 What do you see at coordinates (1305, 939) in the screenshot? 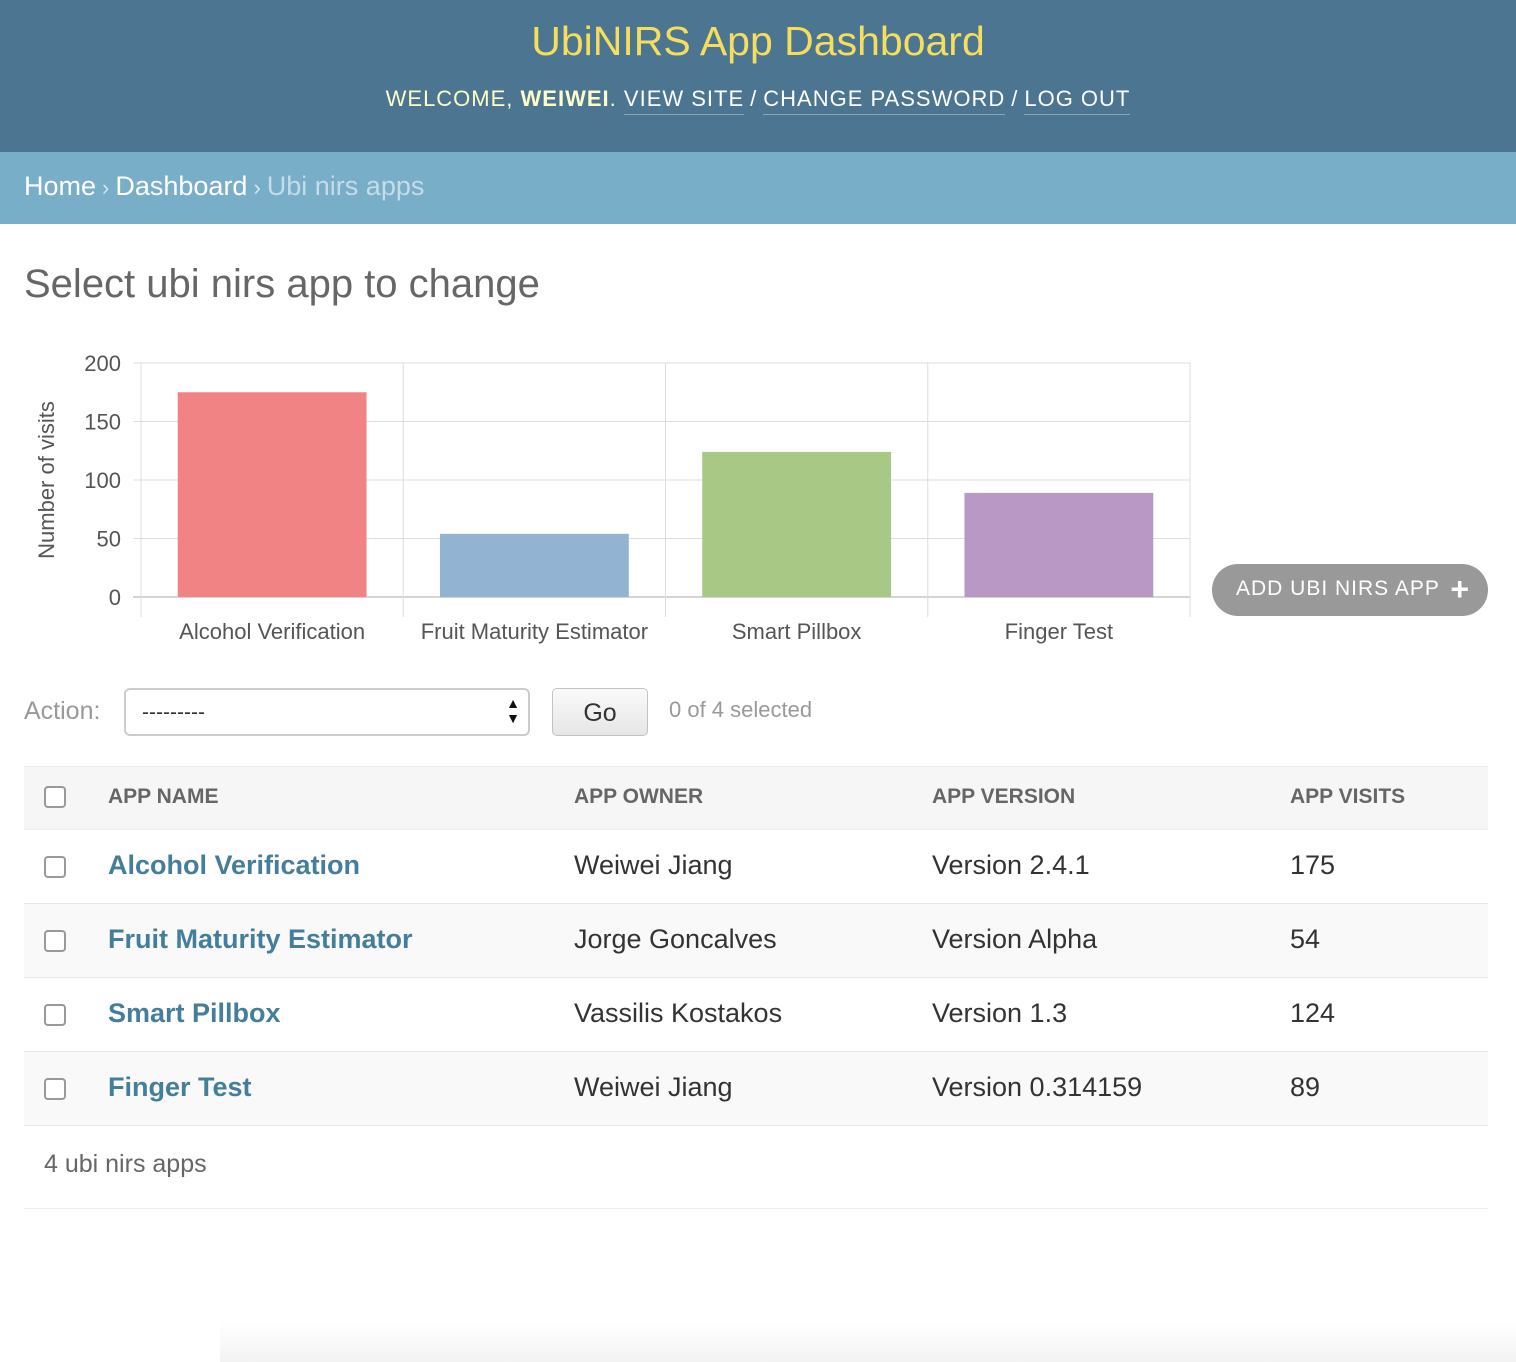
I see `app-visits: 54` at bounding box center [1305, 939].